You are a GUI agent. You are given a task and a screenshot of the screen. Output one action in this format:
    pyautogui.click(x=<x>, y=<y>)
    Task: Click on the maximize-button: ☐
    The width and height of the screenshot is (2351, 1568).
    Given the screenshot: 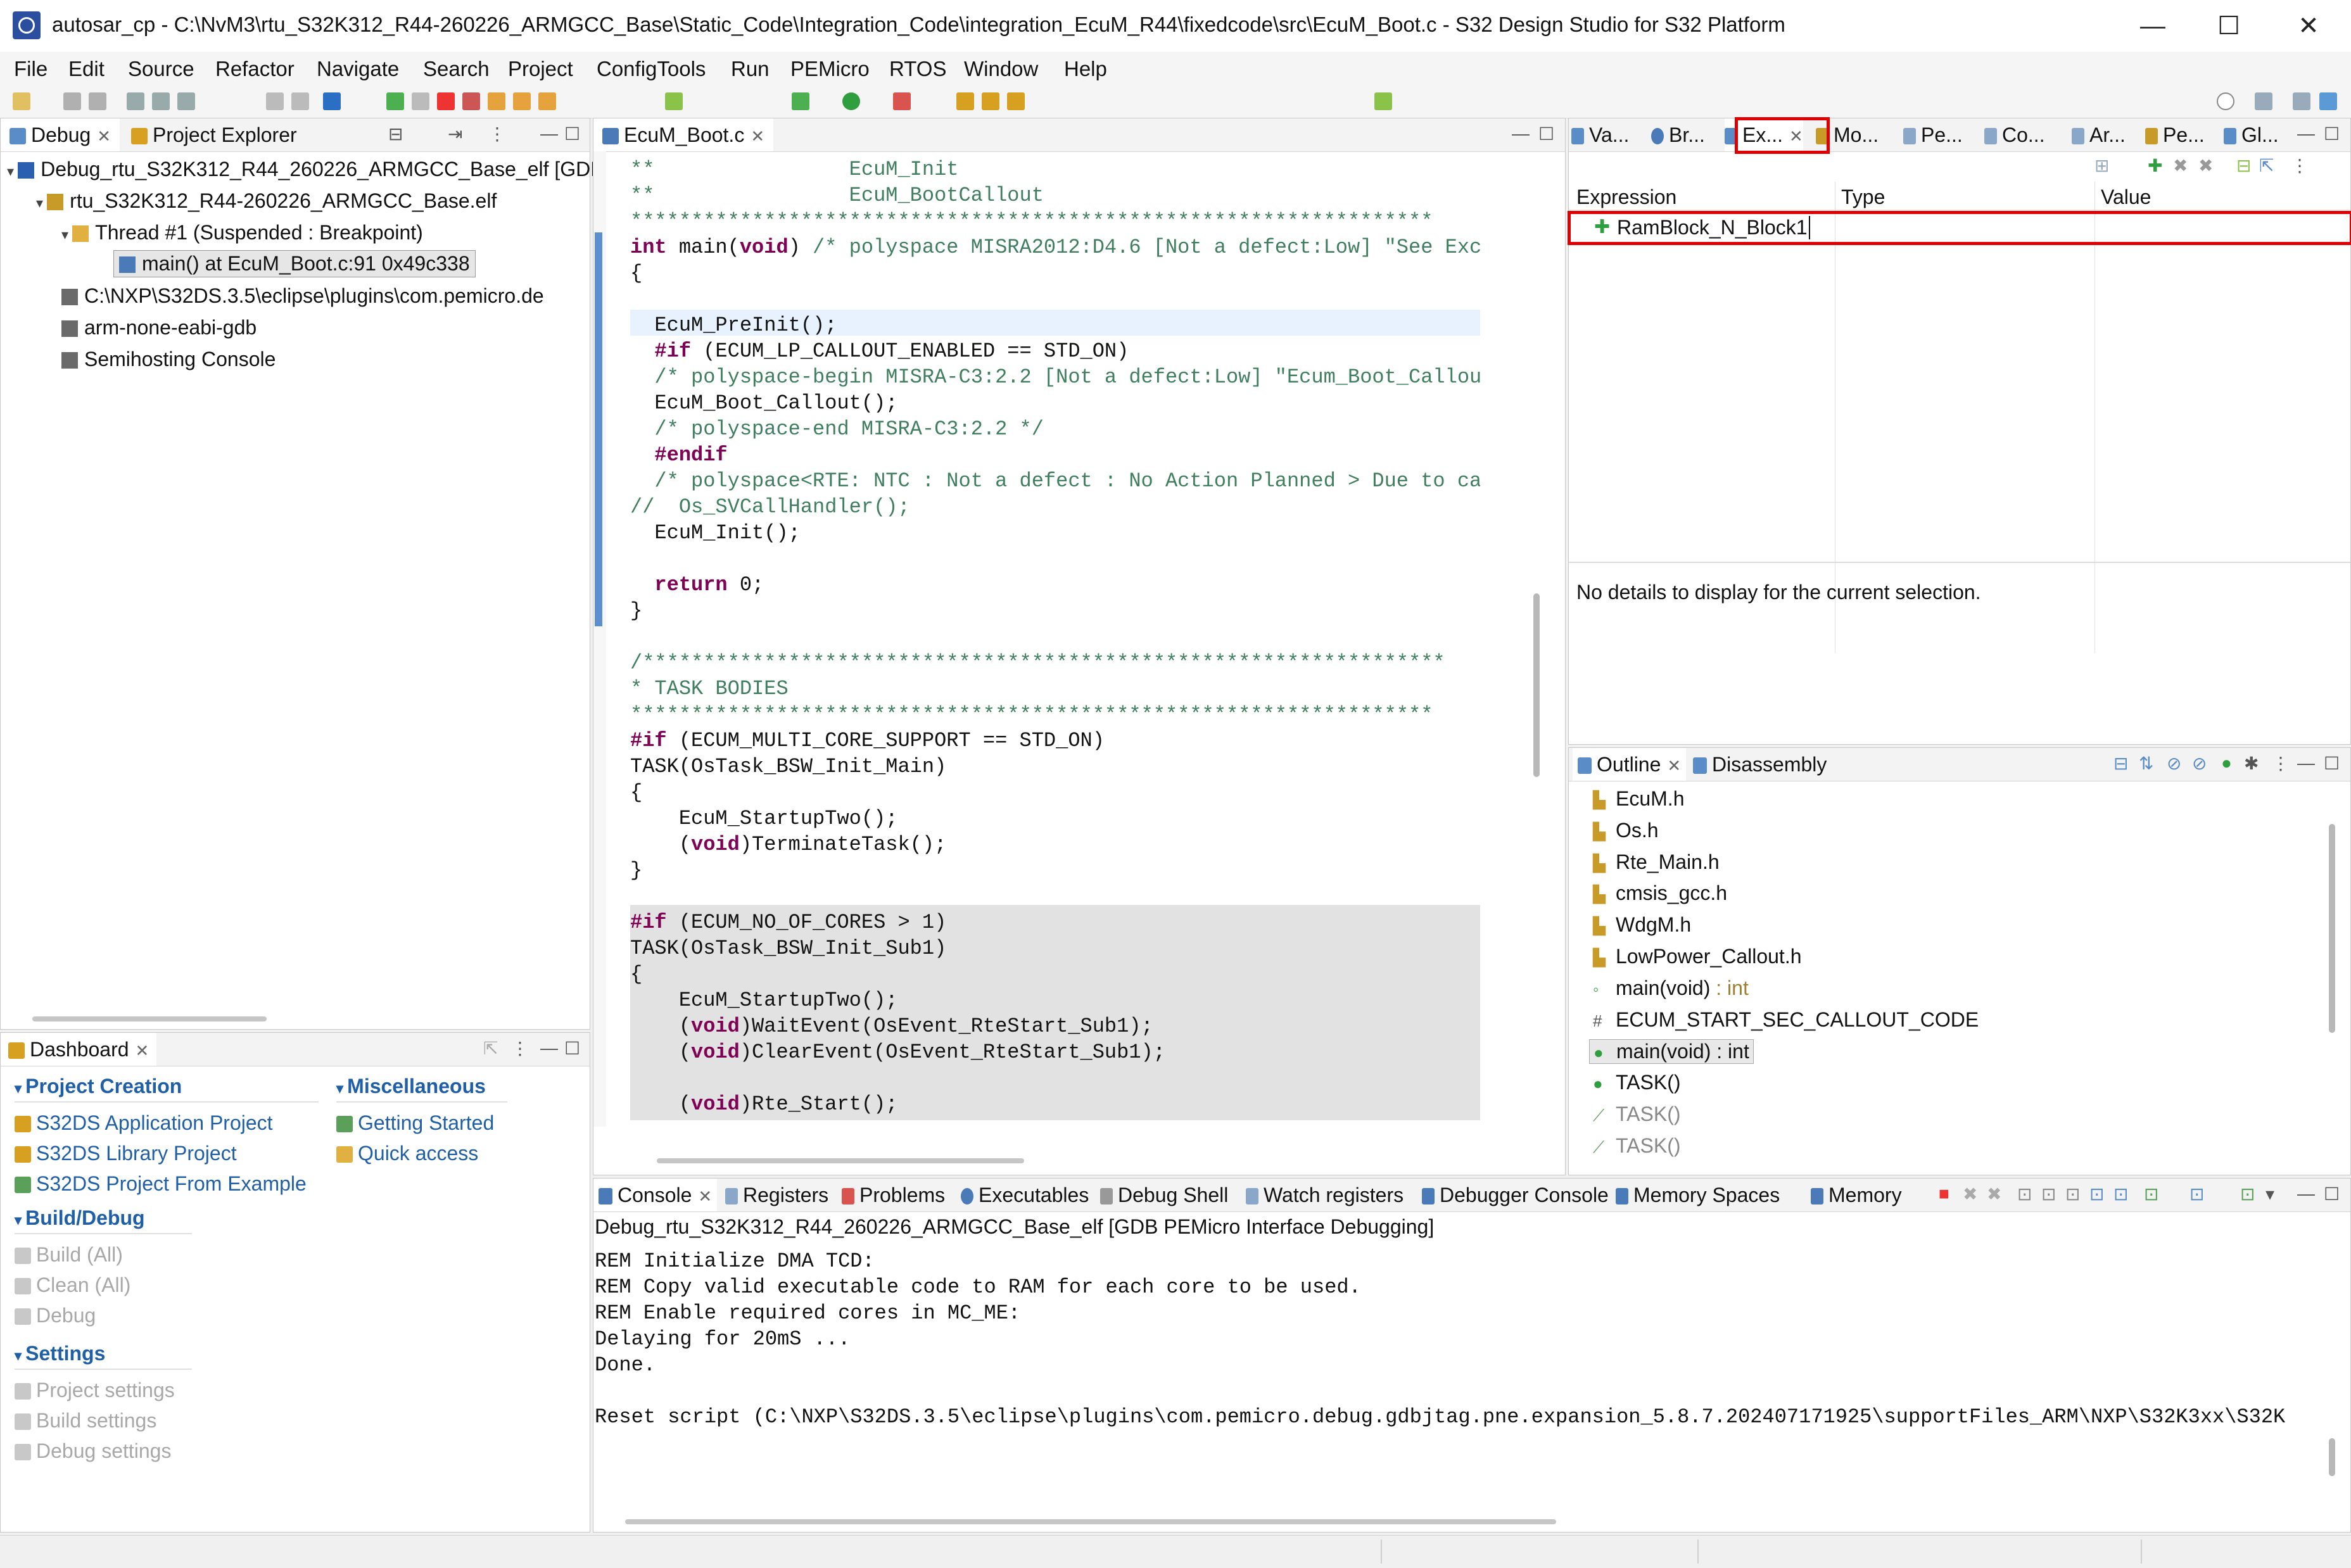 What is the action you would take?
    pyautogui.click(x=2229, y=26)
    